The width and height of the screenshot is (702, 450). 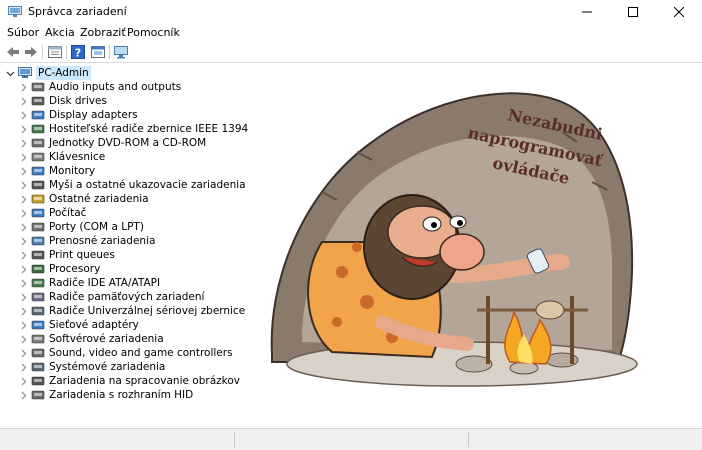 I want to click on tree-item-label: Porty (COM a LPT), so click(x=96, y=227).